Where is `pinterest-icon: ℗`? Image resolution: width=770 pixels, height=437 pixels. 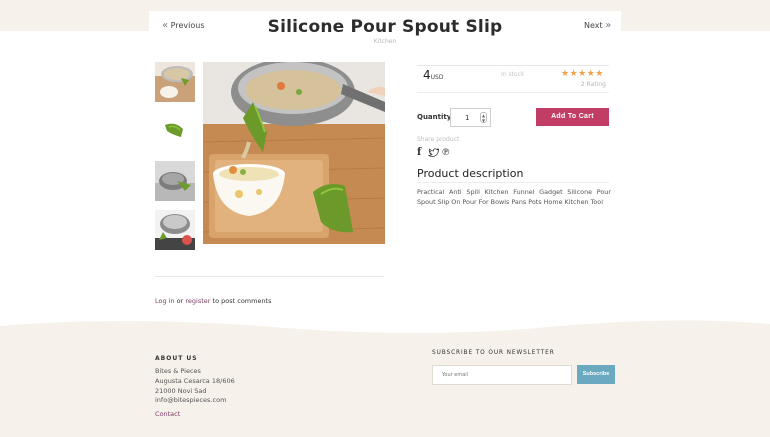
pinterest-icon: ℗ is located at coordinates (445, 152).